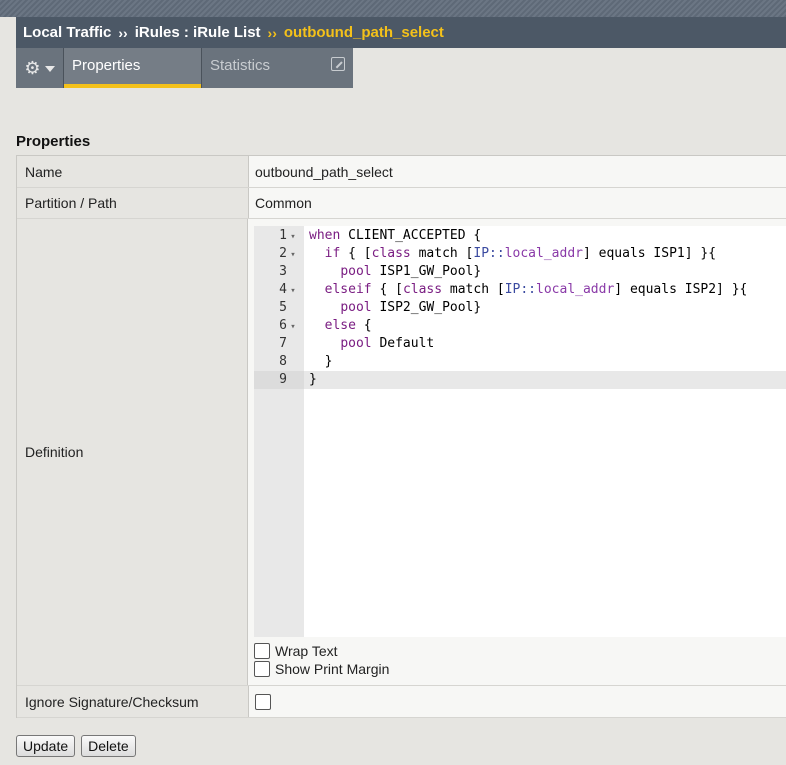 The height and width of the screenshot is (765, 786). What do you see at coordinates (133, 701) in the screenshot?
I see `ignore-signature-label: Ignore Signature/Checksum` at bounding box center [133, 701].